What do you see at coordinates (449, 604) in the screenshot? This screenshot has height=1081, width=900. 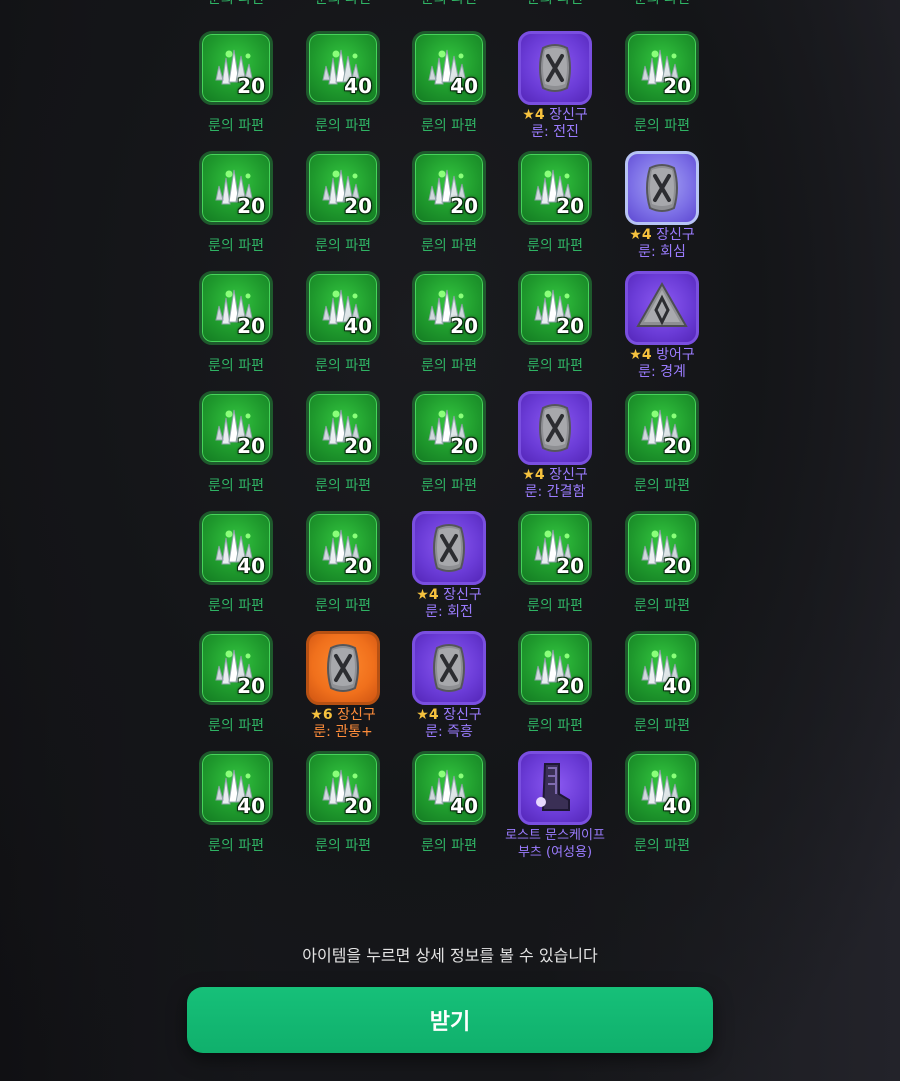 I see `rune-info: ★4 장신구 룬: 회전` at bounding box center [449, 604].